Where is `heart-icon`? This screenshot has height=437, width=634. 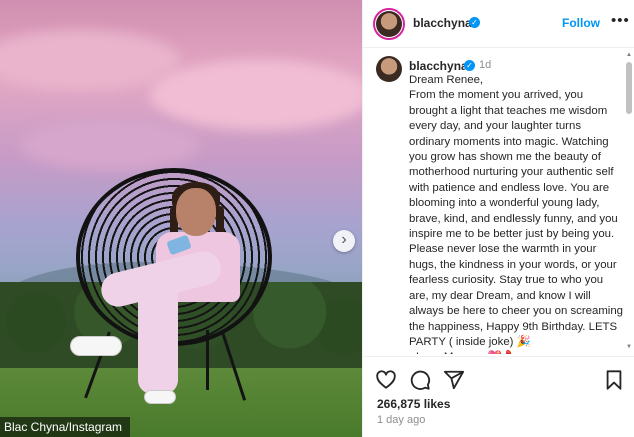 heart-icon is located at coordinates (386, 380).